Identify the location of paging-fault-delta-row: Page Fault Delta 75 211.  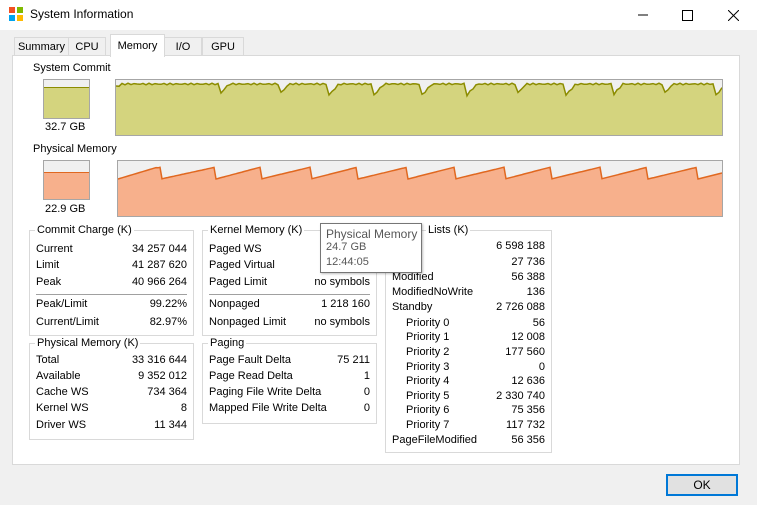
(289, 360).